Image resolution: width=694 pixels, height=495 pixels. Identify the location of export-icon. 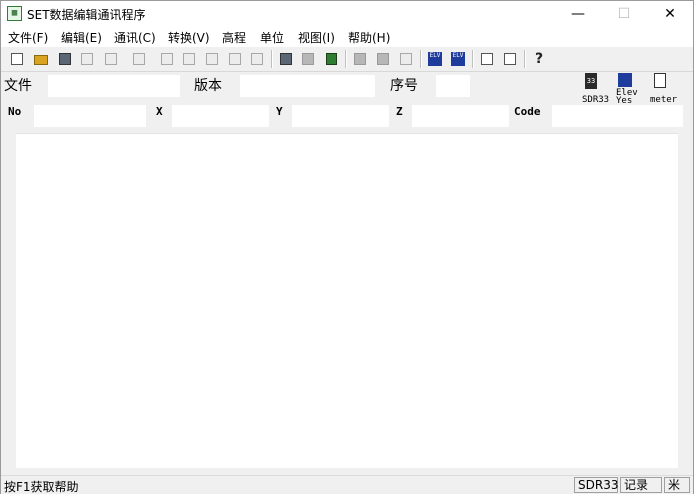
(286, 59).